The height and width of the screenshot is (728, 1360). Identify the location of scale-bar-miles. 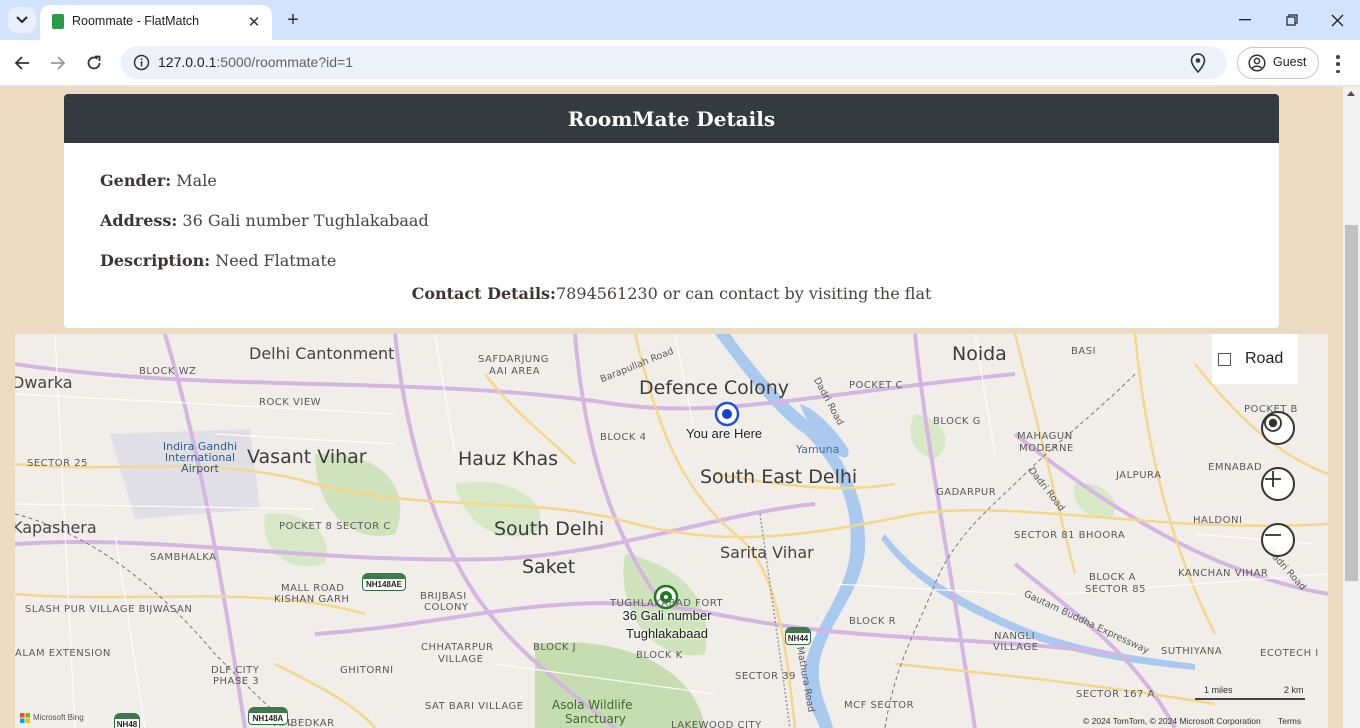
(1221, 699).